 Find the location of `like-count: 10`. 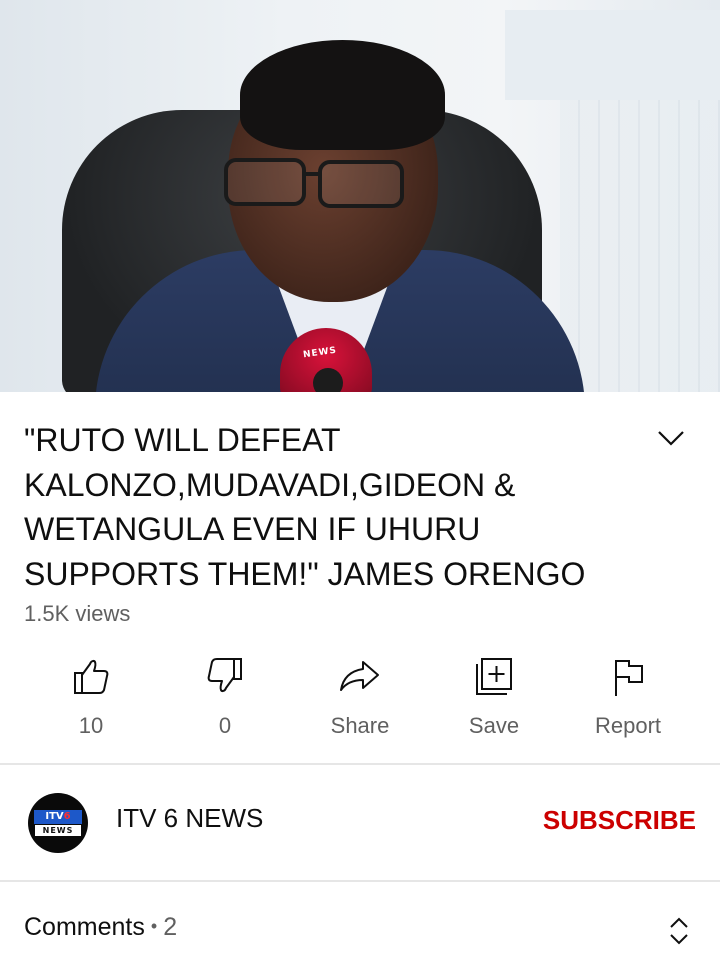

like-count: 10 is located at coordinates (91, 725).